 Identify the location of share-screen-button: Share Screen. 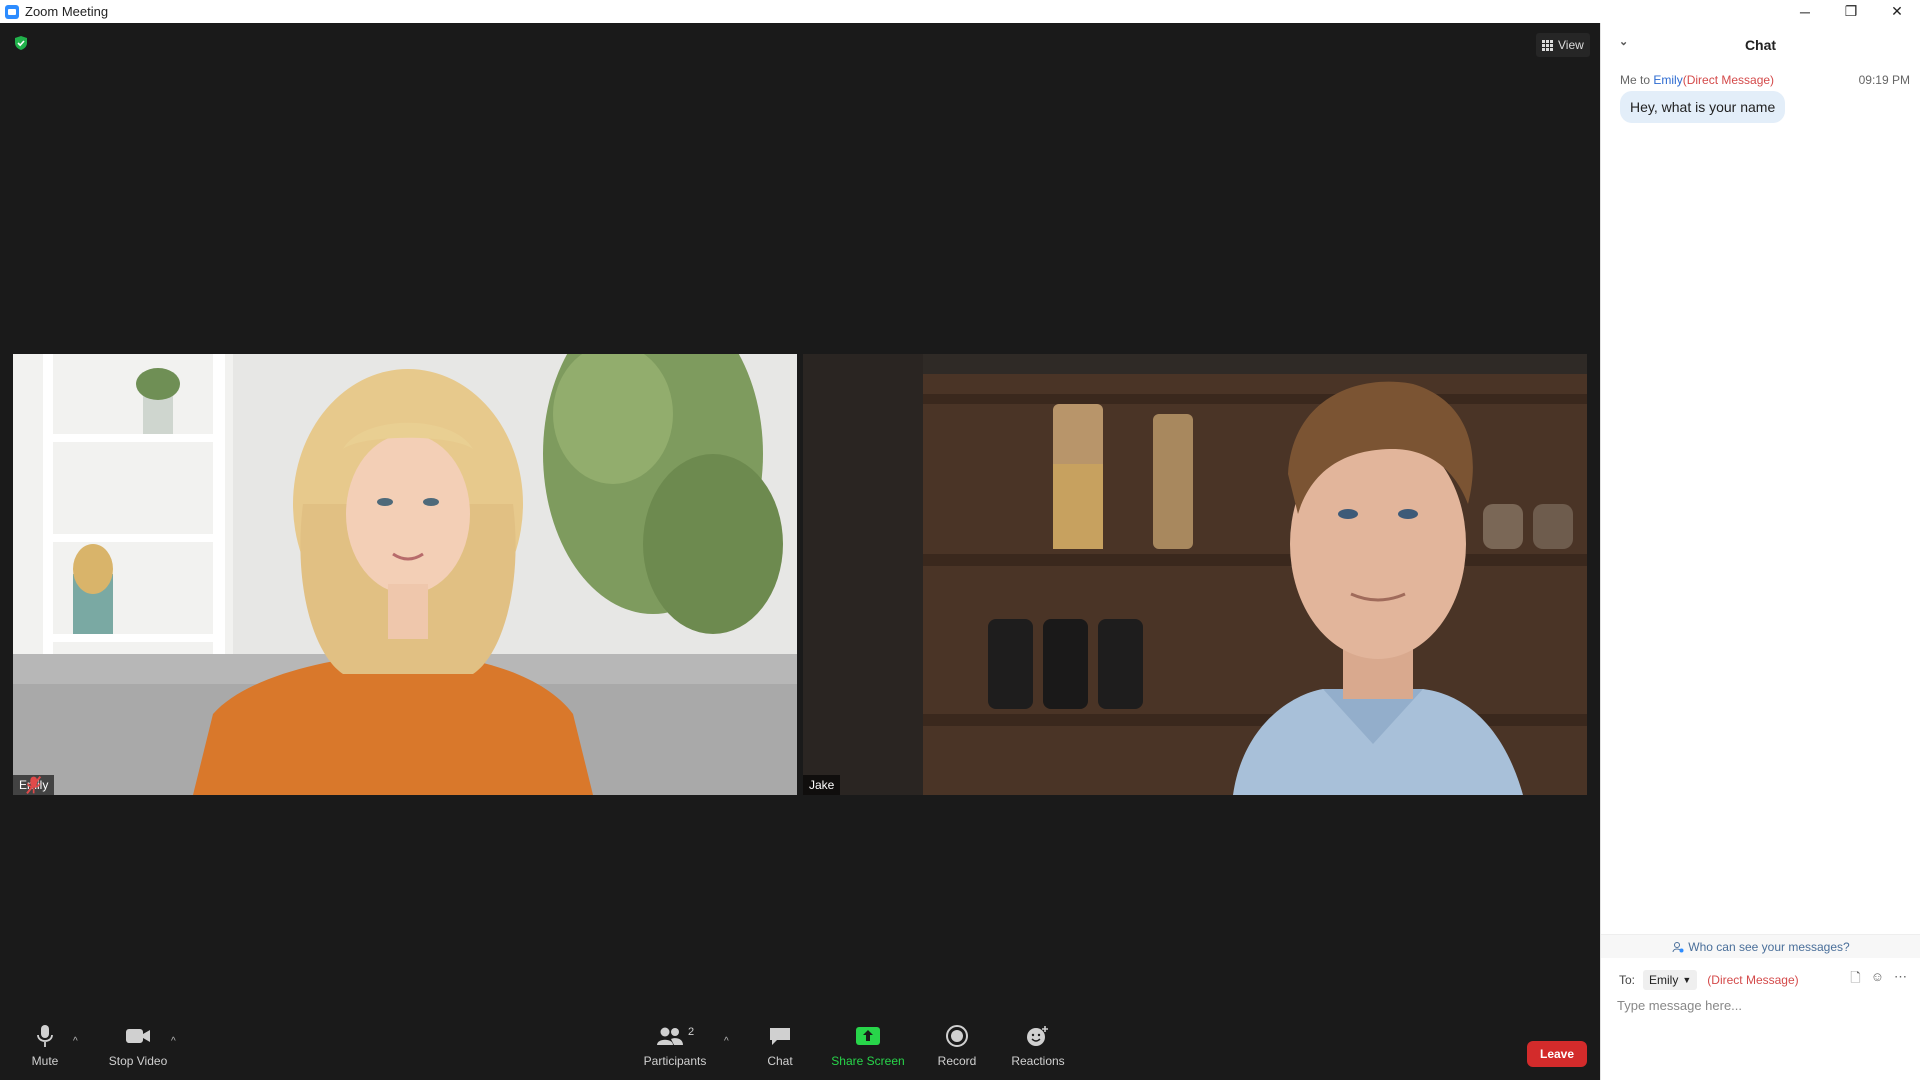
(868, 1045).